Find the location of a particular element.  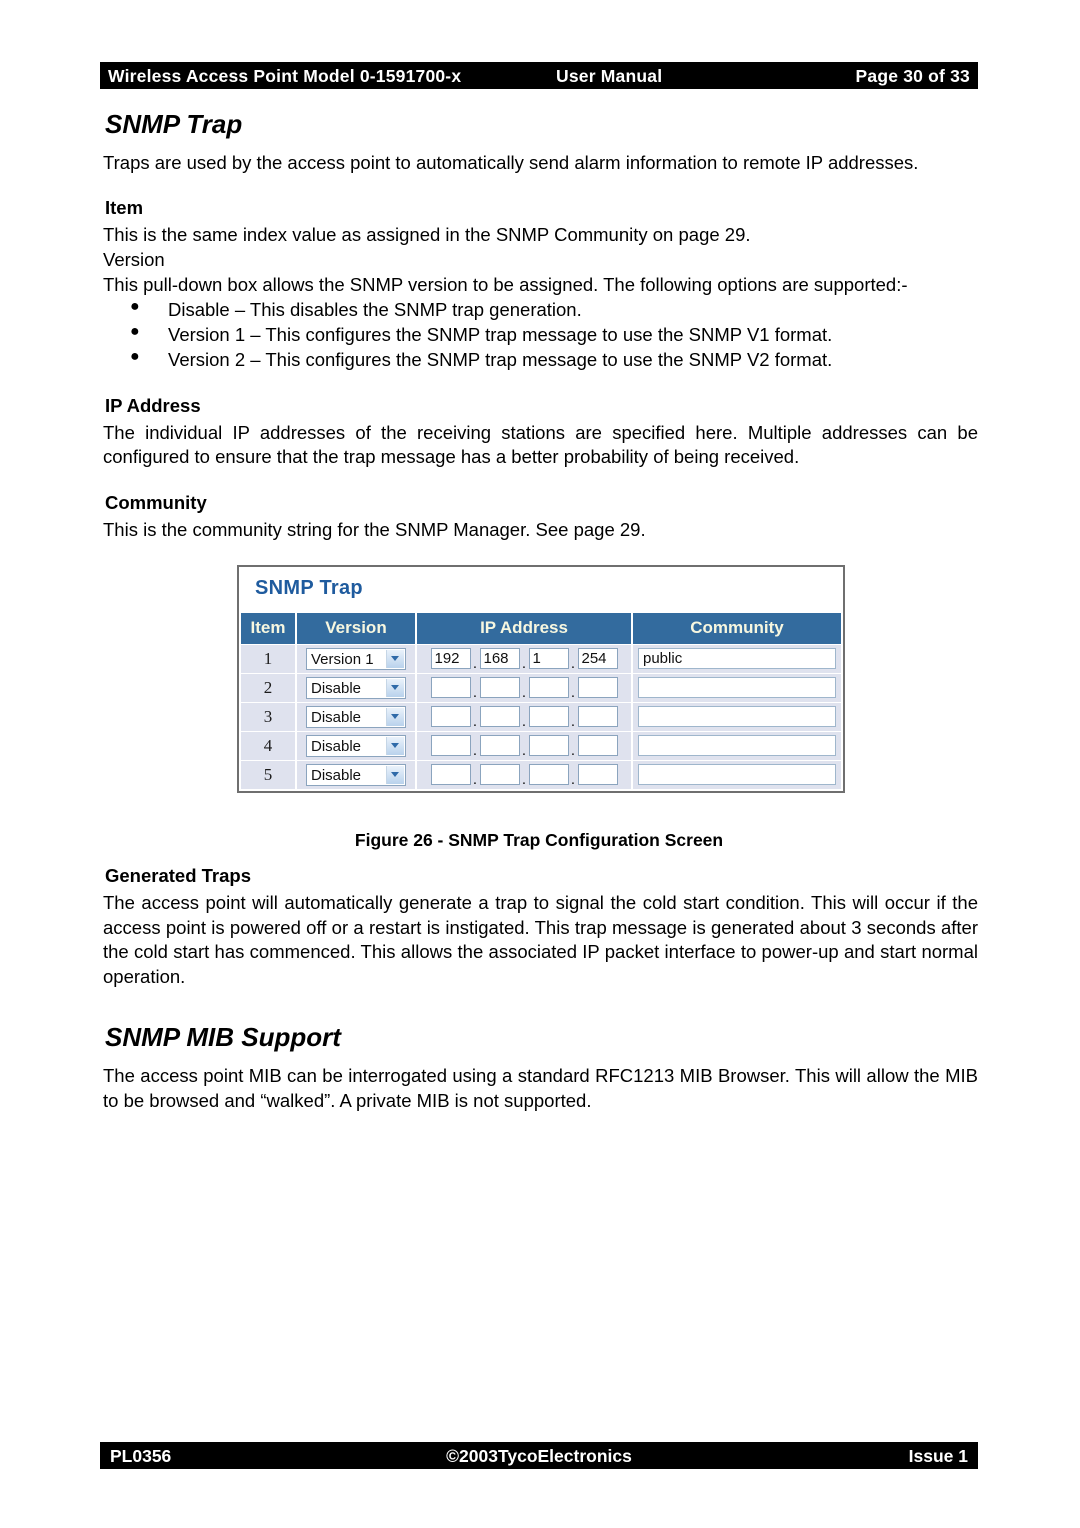

community-cell: public is located at coordinates (737, 658).